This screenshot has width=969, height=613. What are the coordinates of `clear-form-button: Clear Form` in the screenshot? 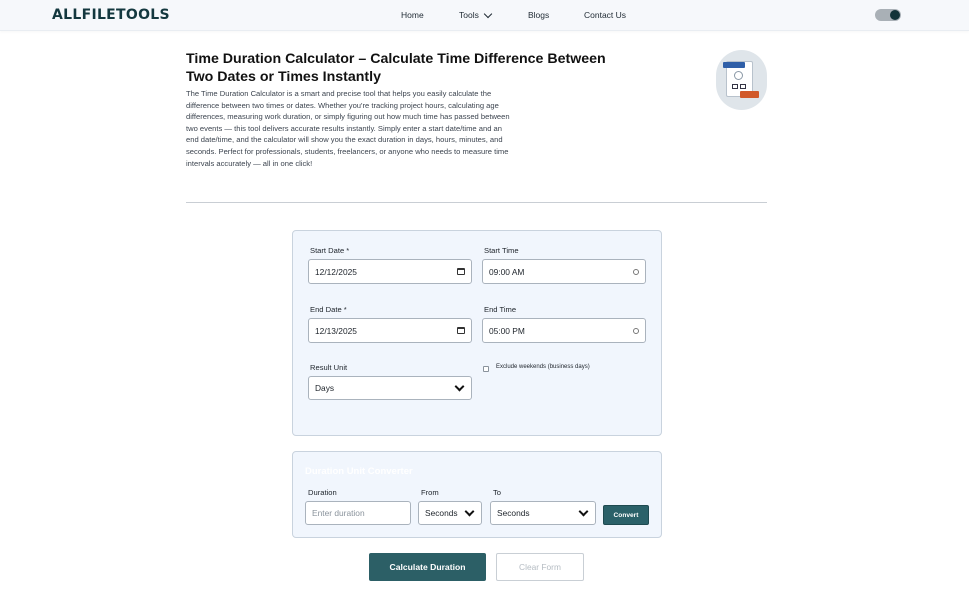 It's located at (540, 567).